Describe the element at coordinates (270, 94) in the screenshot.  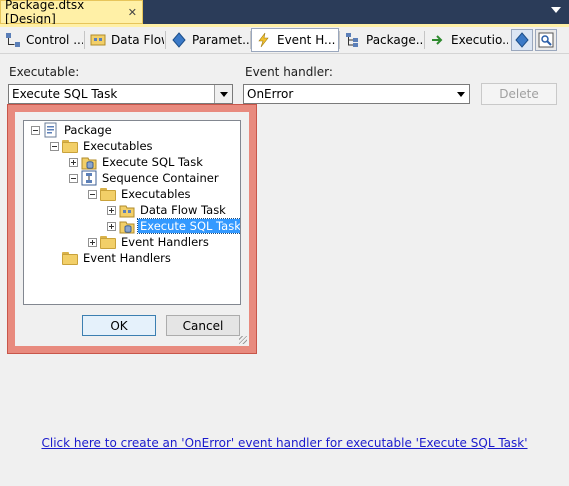
I see `event-handler-value: OnError` at that location.